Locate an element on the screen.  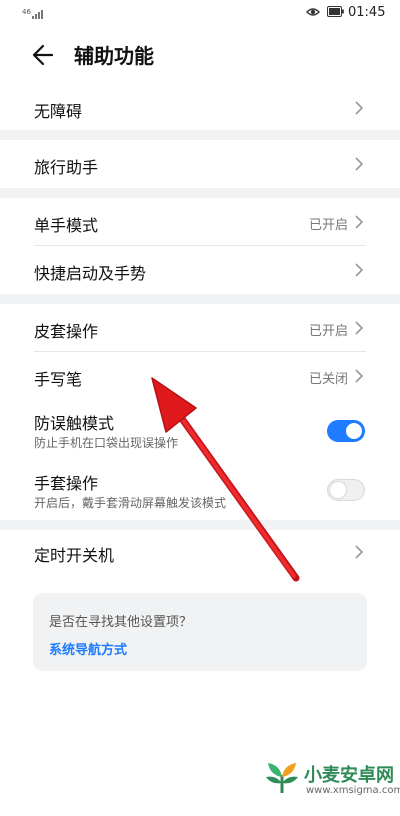
watermark-name: 小麦安卓网 is located at coordinates (349, 775).